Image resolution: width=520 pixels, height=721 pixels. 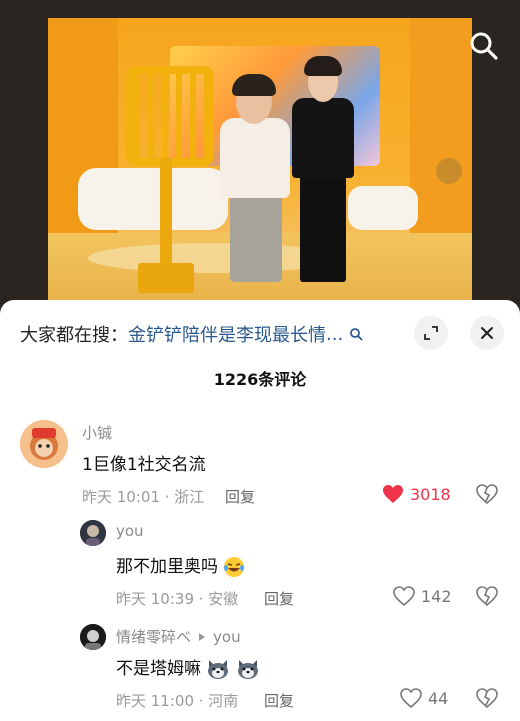 What do you see at coordinates (323, 138) in the screenshot?
I see `person-right-body` at bounding box center [323, 138].